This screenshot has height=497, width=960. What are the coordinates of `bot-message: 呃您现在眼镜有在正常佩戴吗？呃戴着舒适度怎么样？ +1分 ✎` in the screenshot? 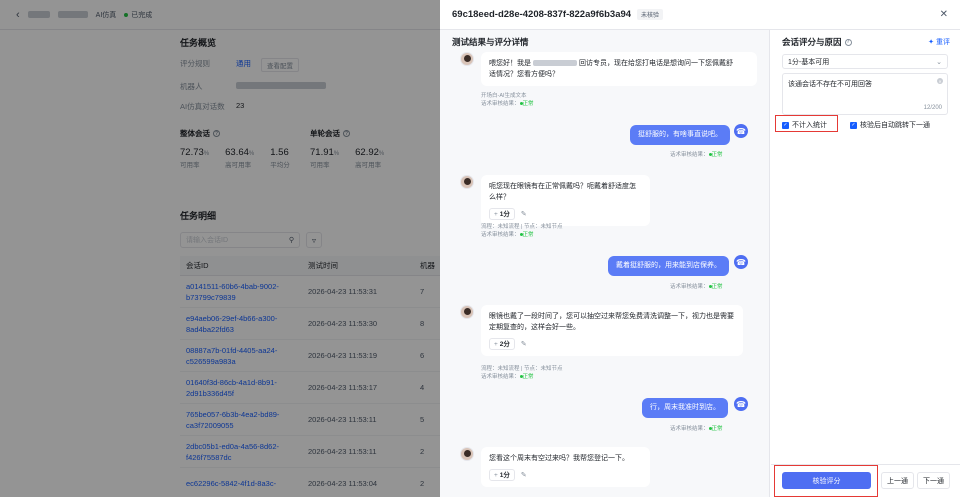 It's located at (555, 200).